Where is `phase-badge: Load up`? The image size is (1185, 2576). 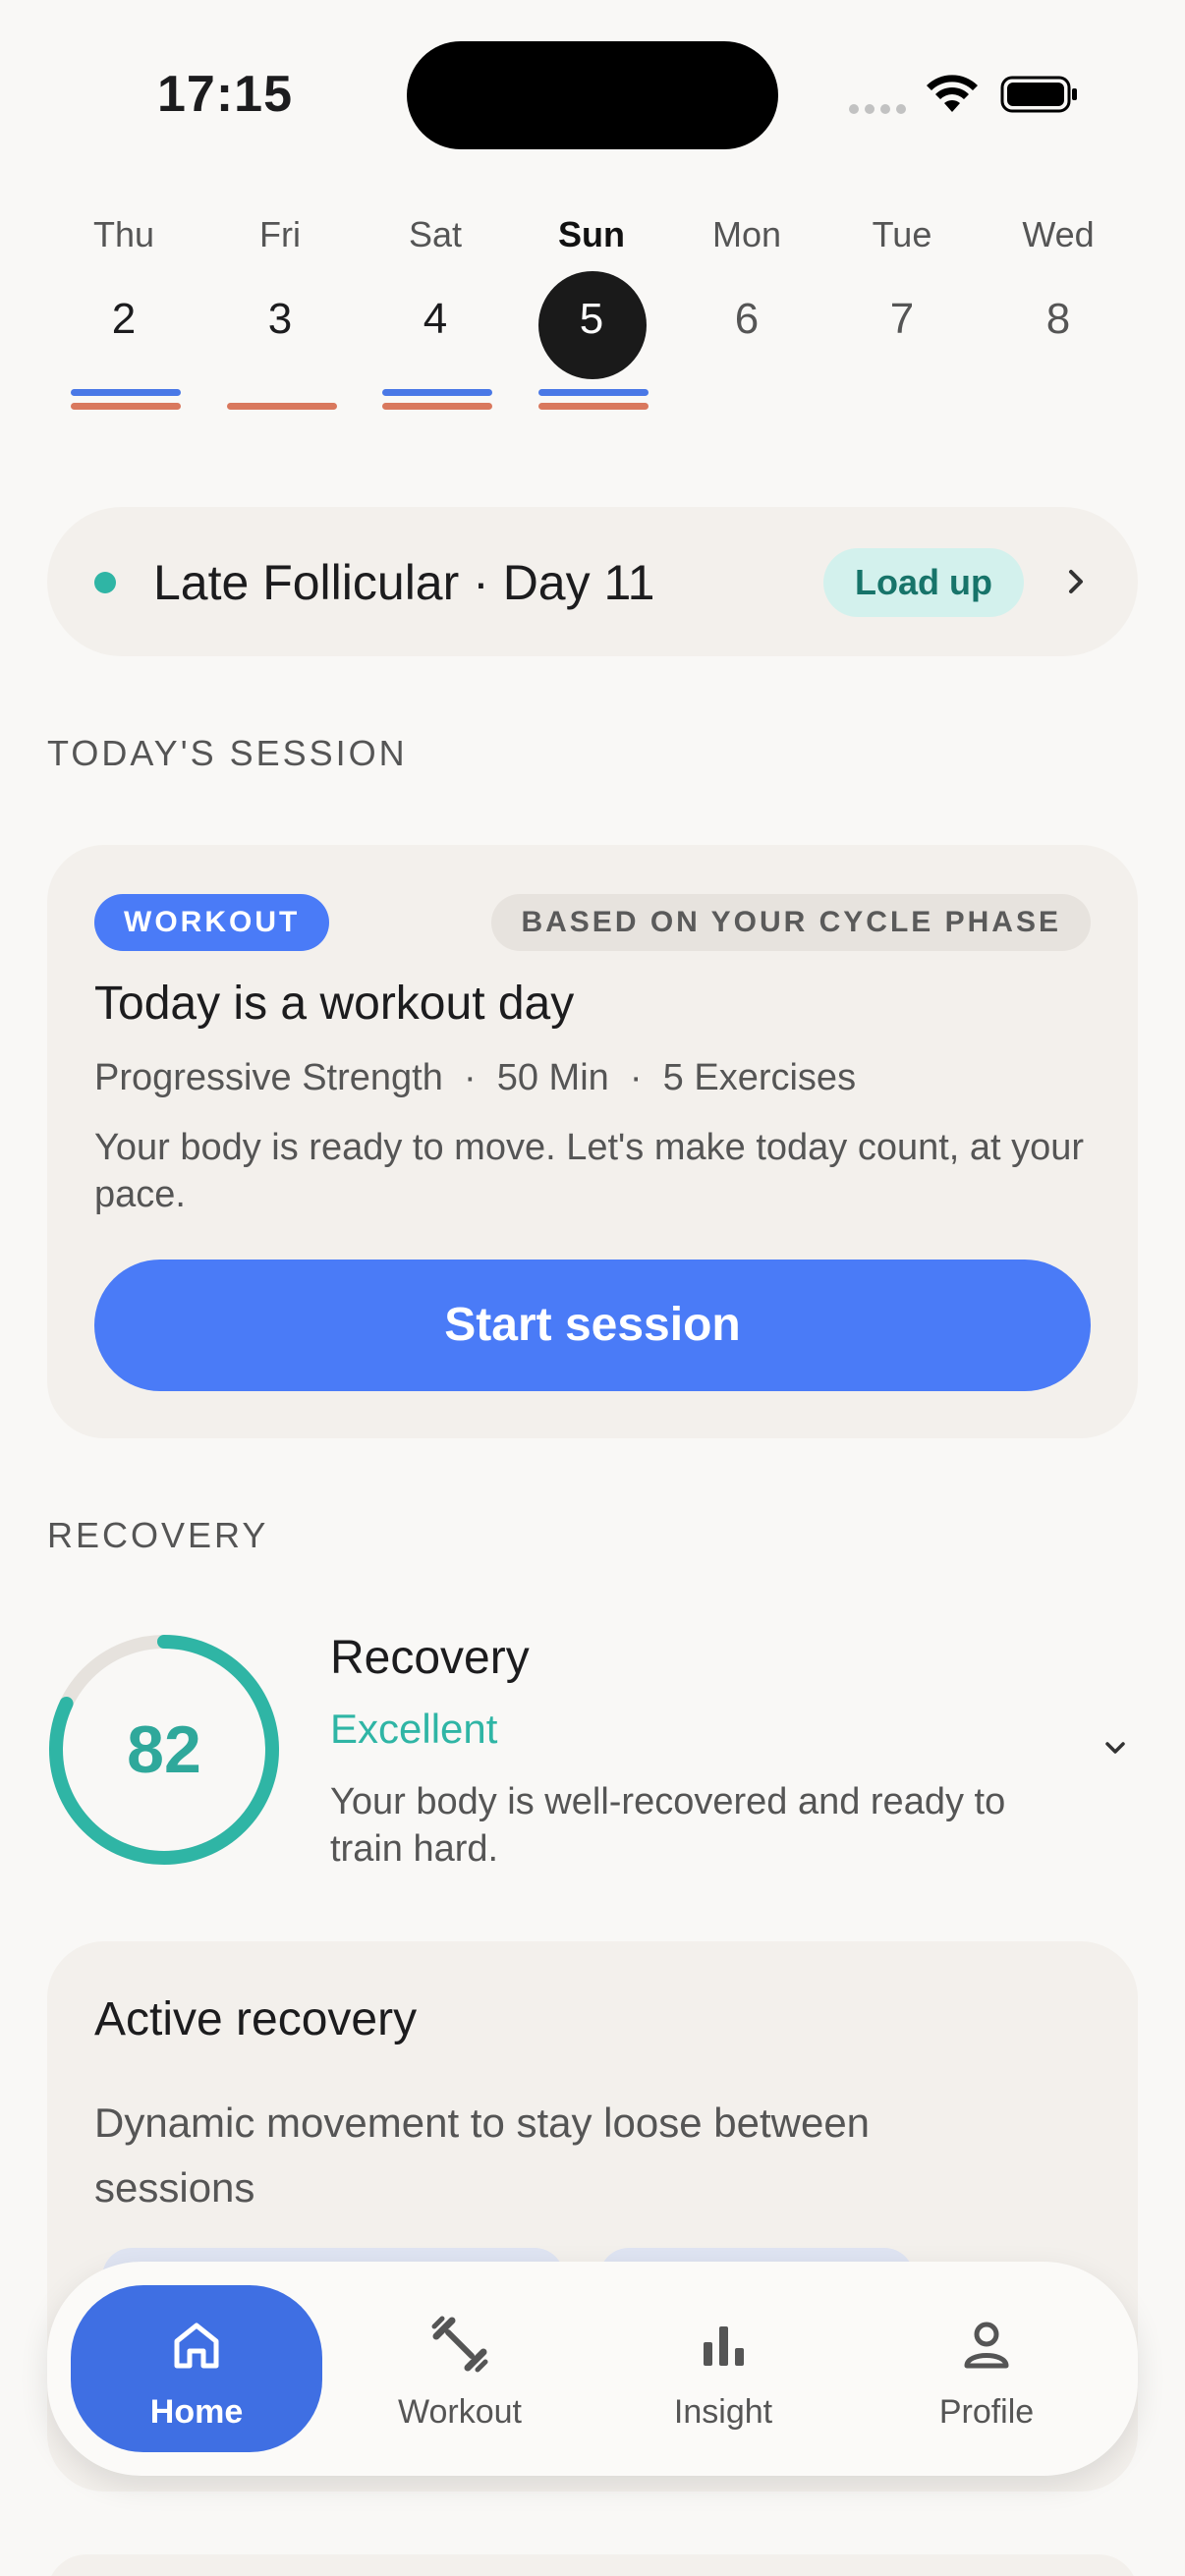 phase-badge: Load up is located at coordinates (924, 582).